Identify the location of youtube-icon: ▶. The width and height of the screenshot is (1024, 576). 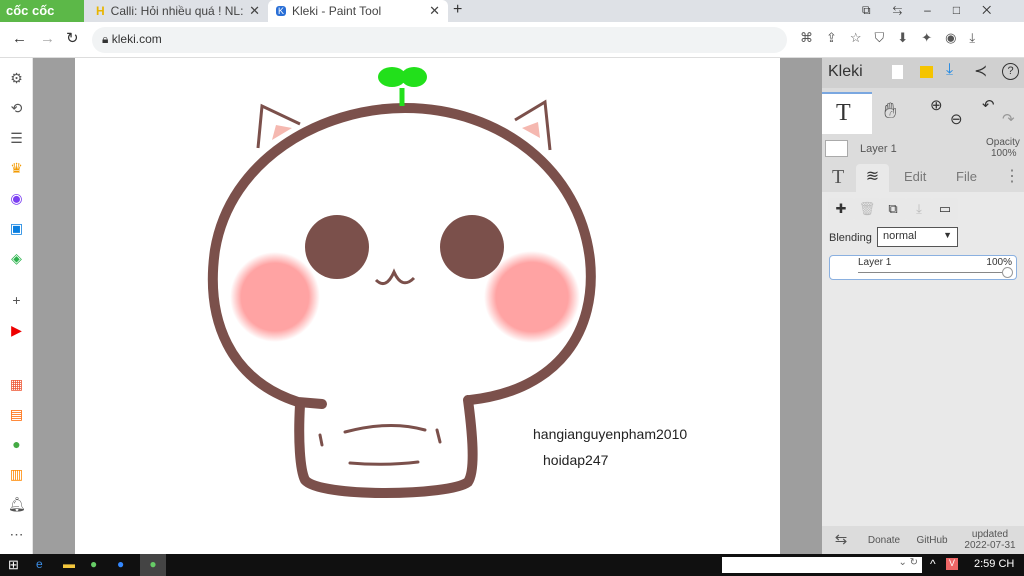
(16, 330).